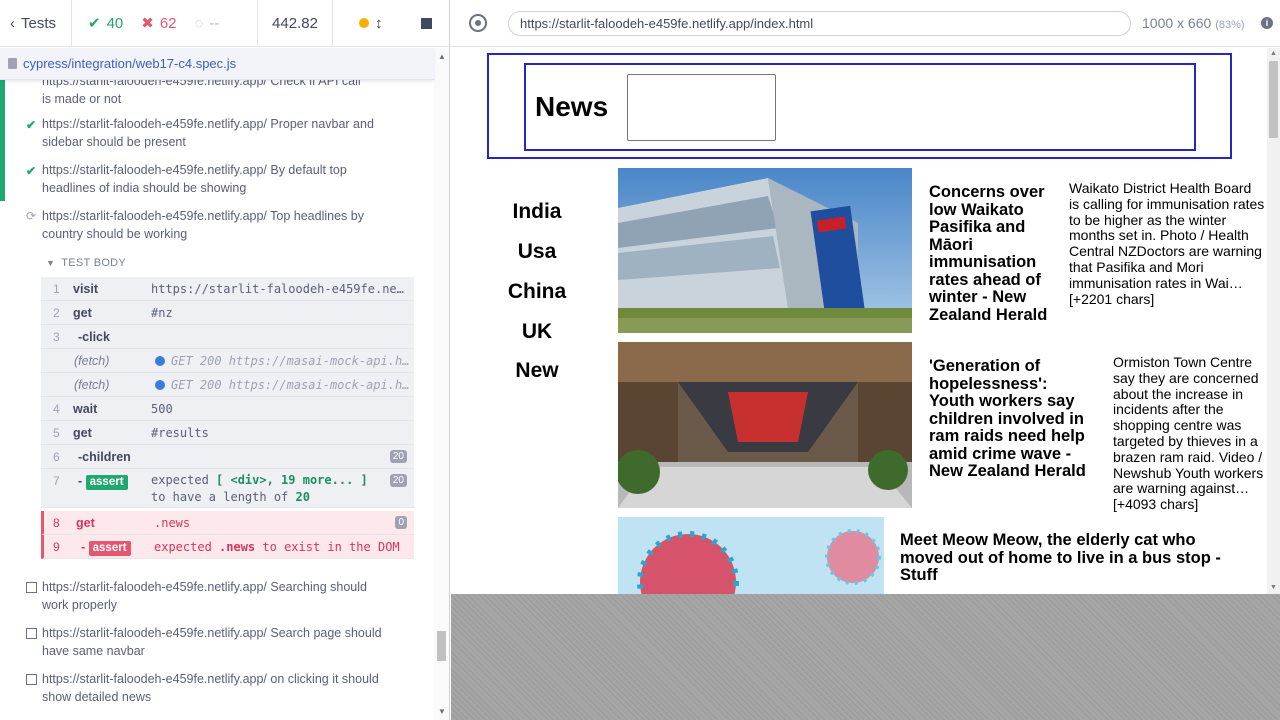  Describe the element at coordinates (391, 23) in the screenshot. I see `reporter-controls: ↕` at that location.